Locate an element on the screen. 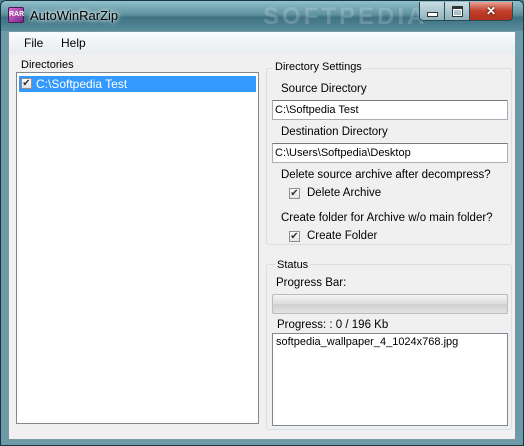  list-item: softpedia_wallpaper_4_1024x768.jpg is located at coordinates (390, 342).